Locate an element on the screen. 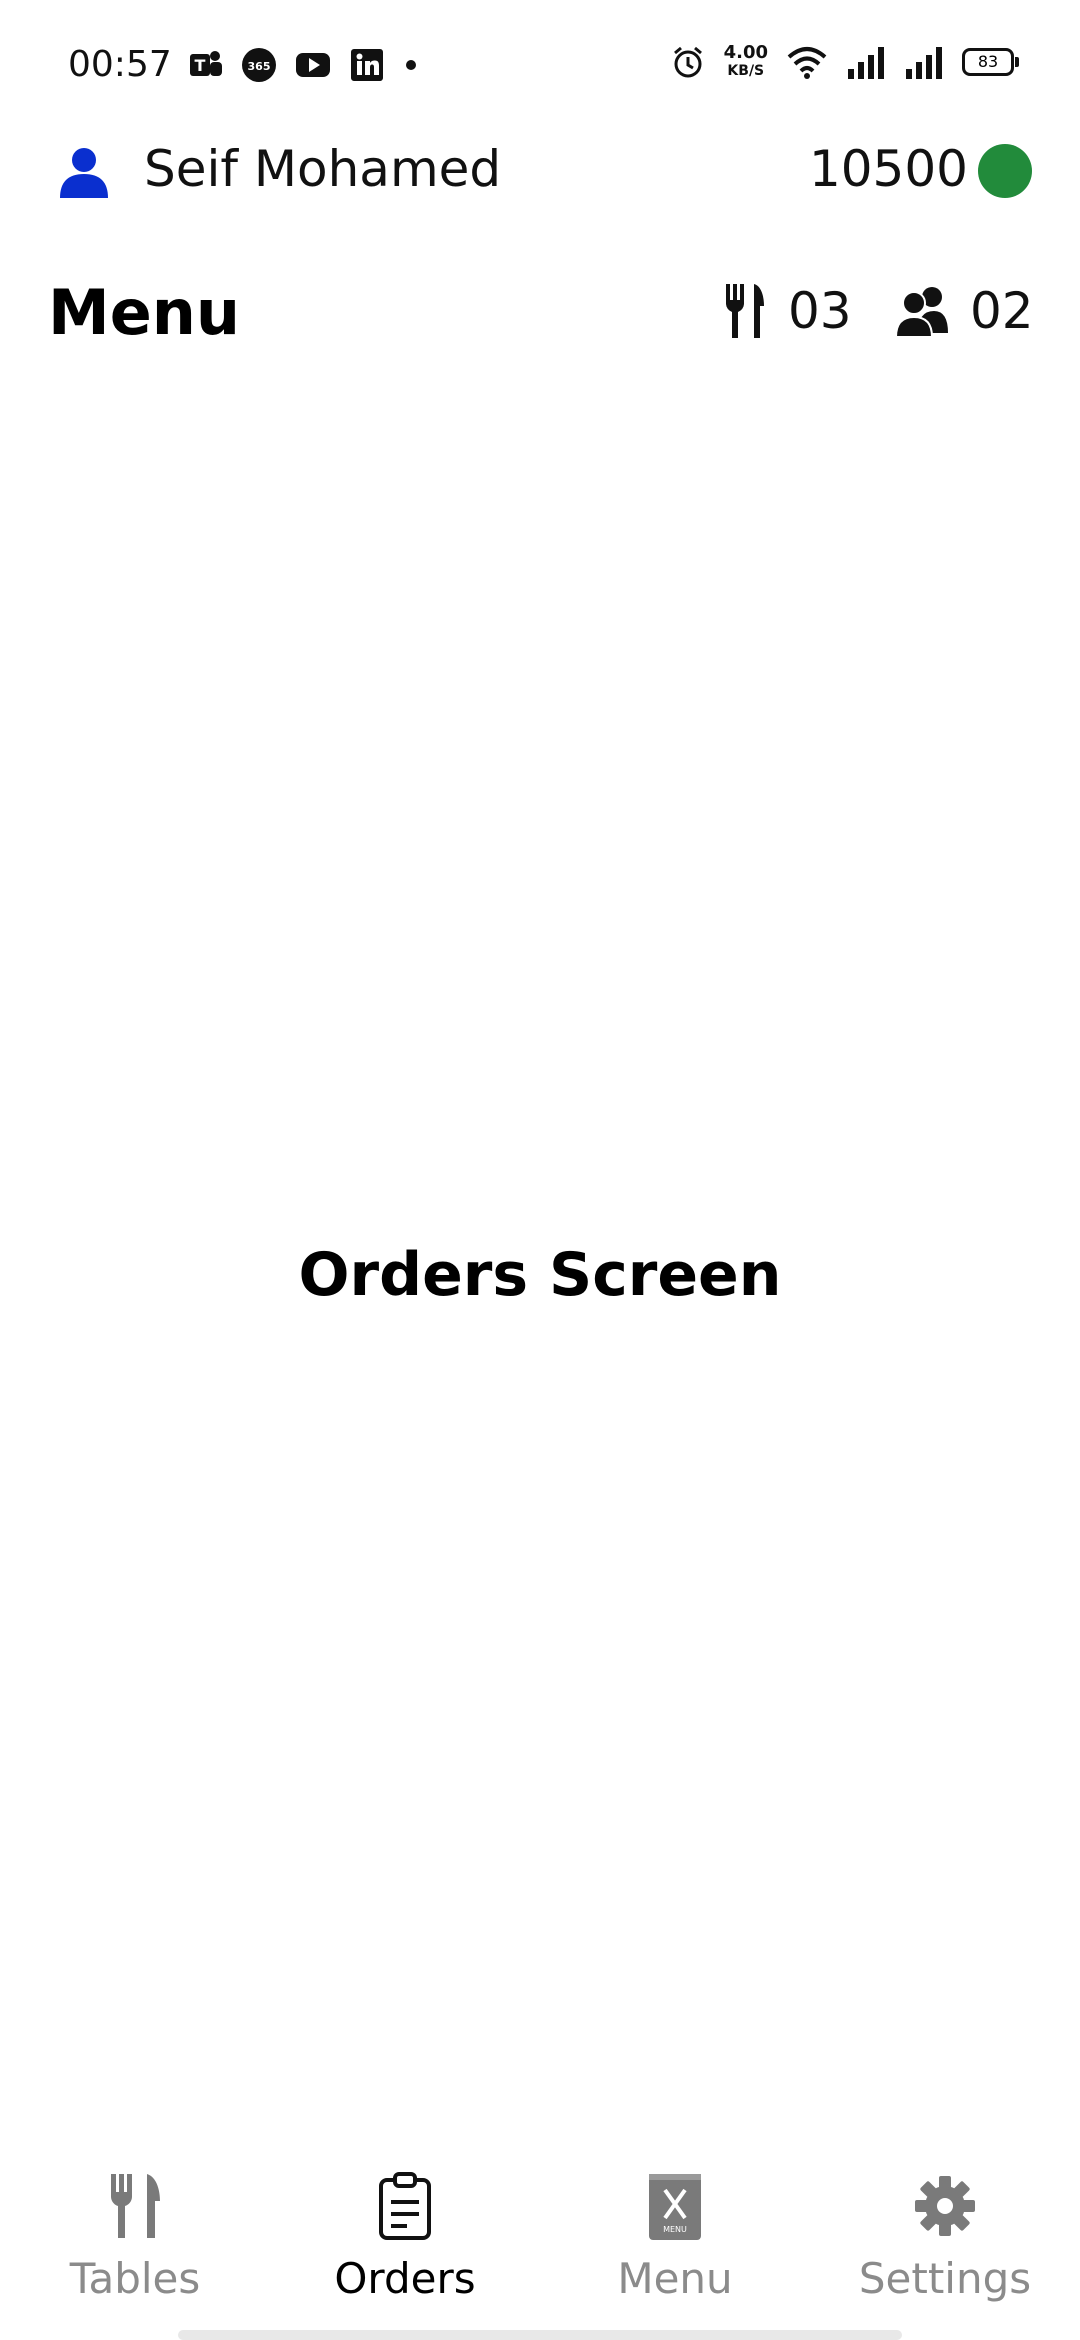 Image resolution: width=1080 pixels, height=2340 pixels. svg-text: 365 is located at coordinates (259, 66).